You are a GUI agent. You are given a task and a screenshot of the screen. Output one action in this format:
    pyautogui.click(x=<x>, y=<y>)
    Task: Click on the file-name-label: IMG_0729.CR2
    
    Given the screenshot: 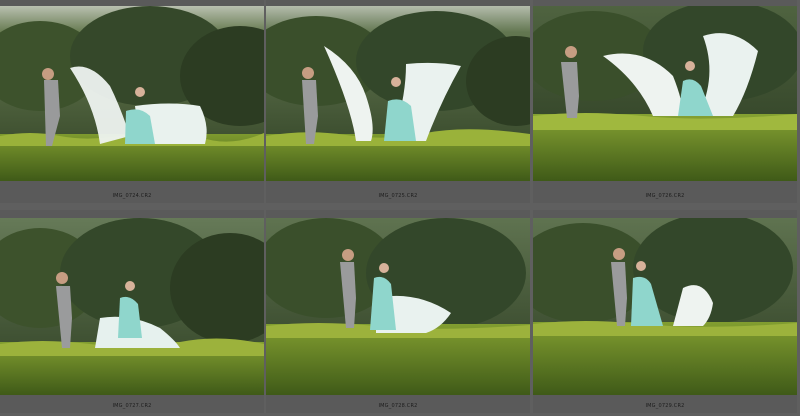 What is the action you would take?
    pyautogui.click(x=665, y=406)
    